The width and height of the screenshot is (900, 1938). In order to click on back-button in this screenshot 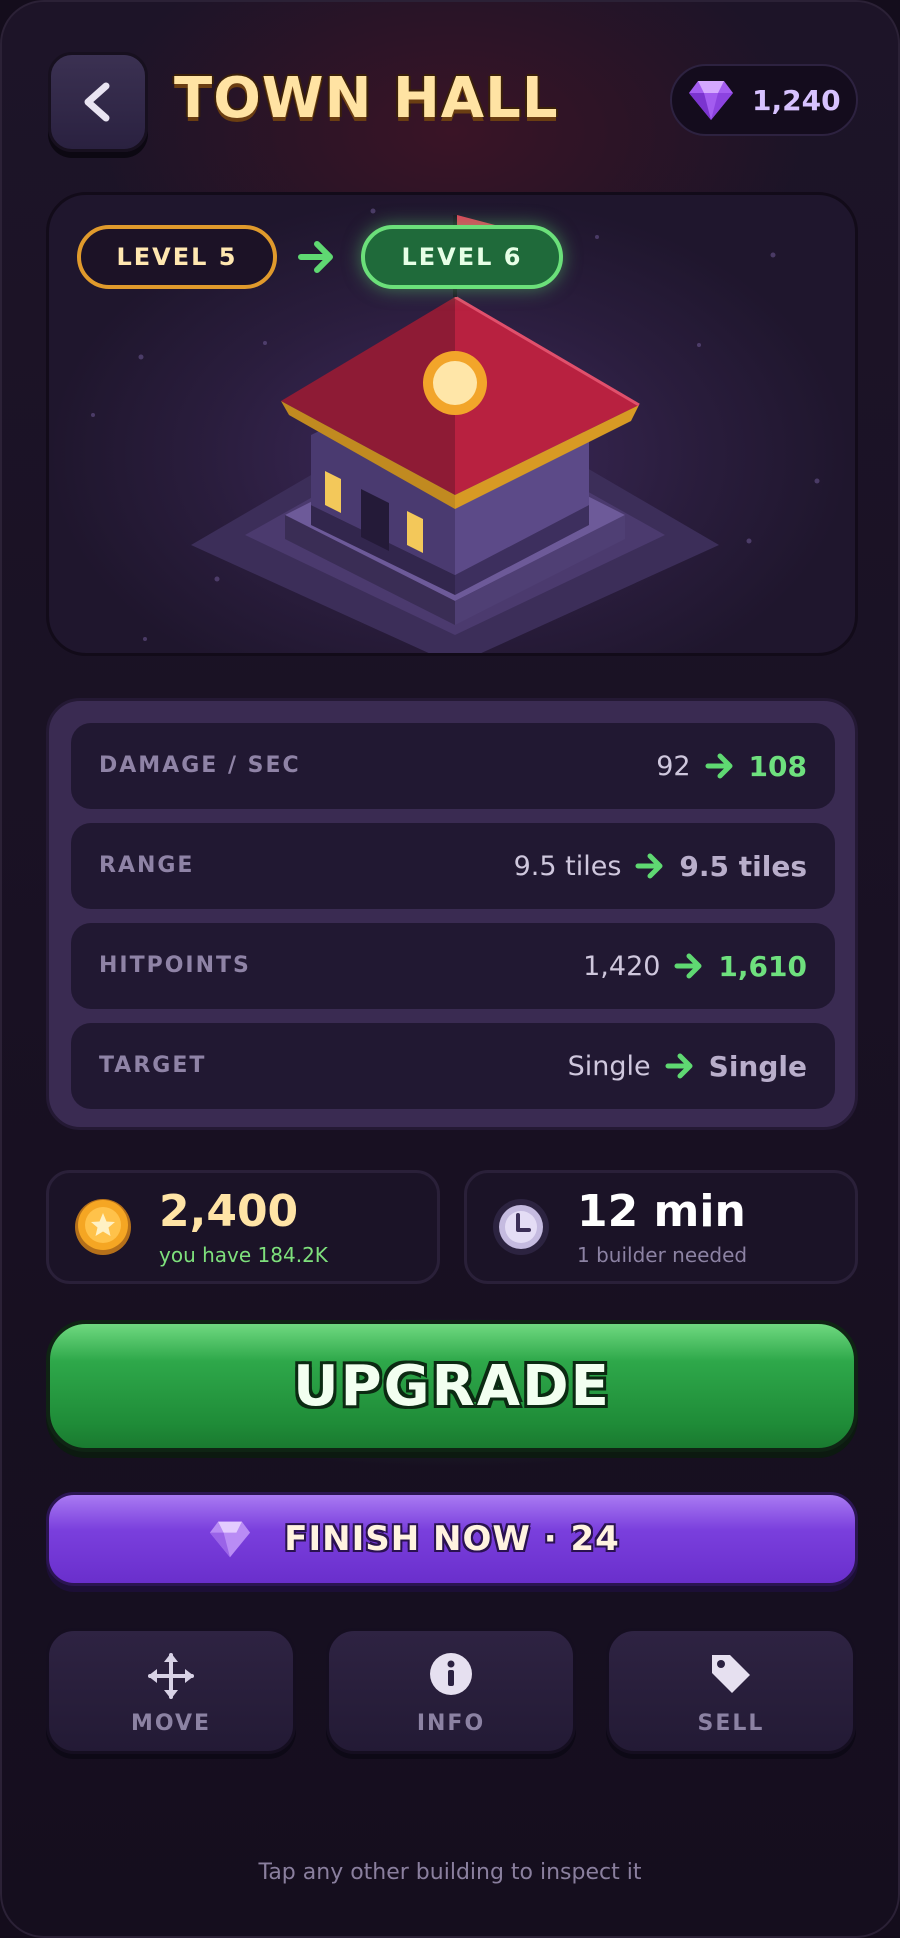, I will do `click(98, 102)`.